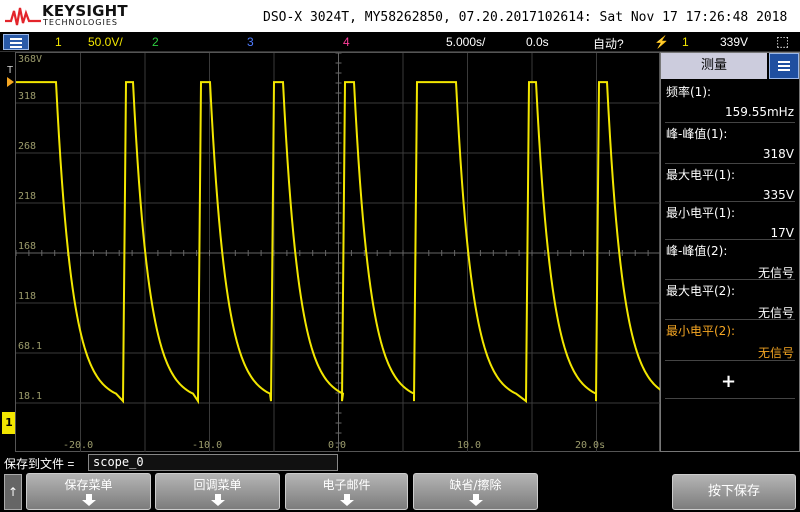 The image size is (800, 512). Describe the element at coordinates (730, 184) in the screenshot. I see `measurement-item: 最大电平(1): 335V` at that location.